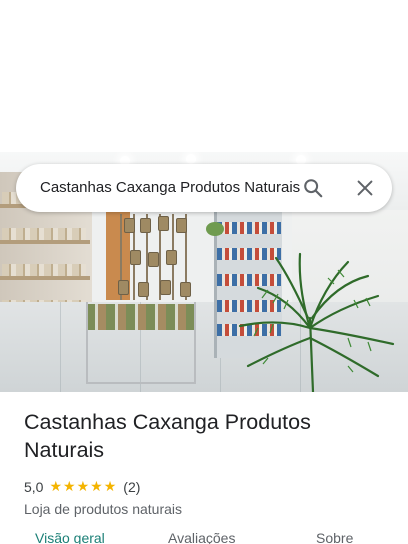  I want to click on rating-value: 5,0, so click(34, 487).